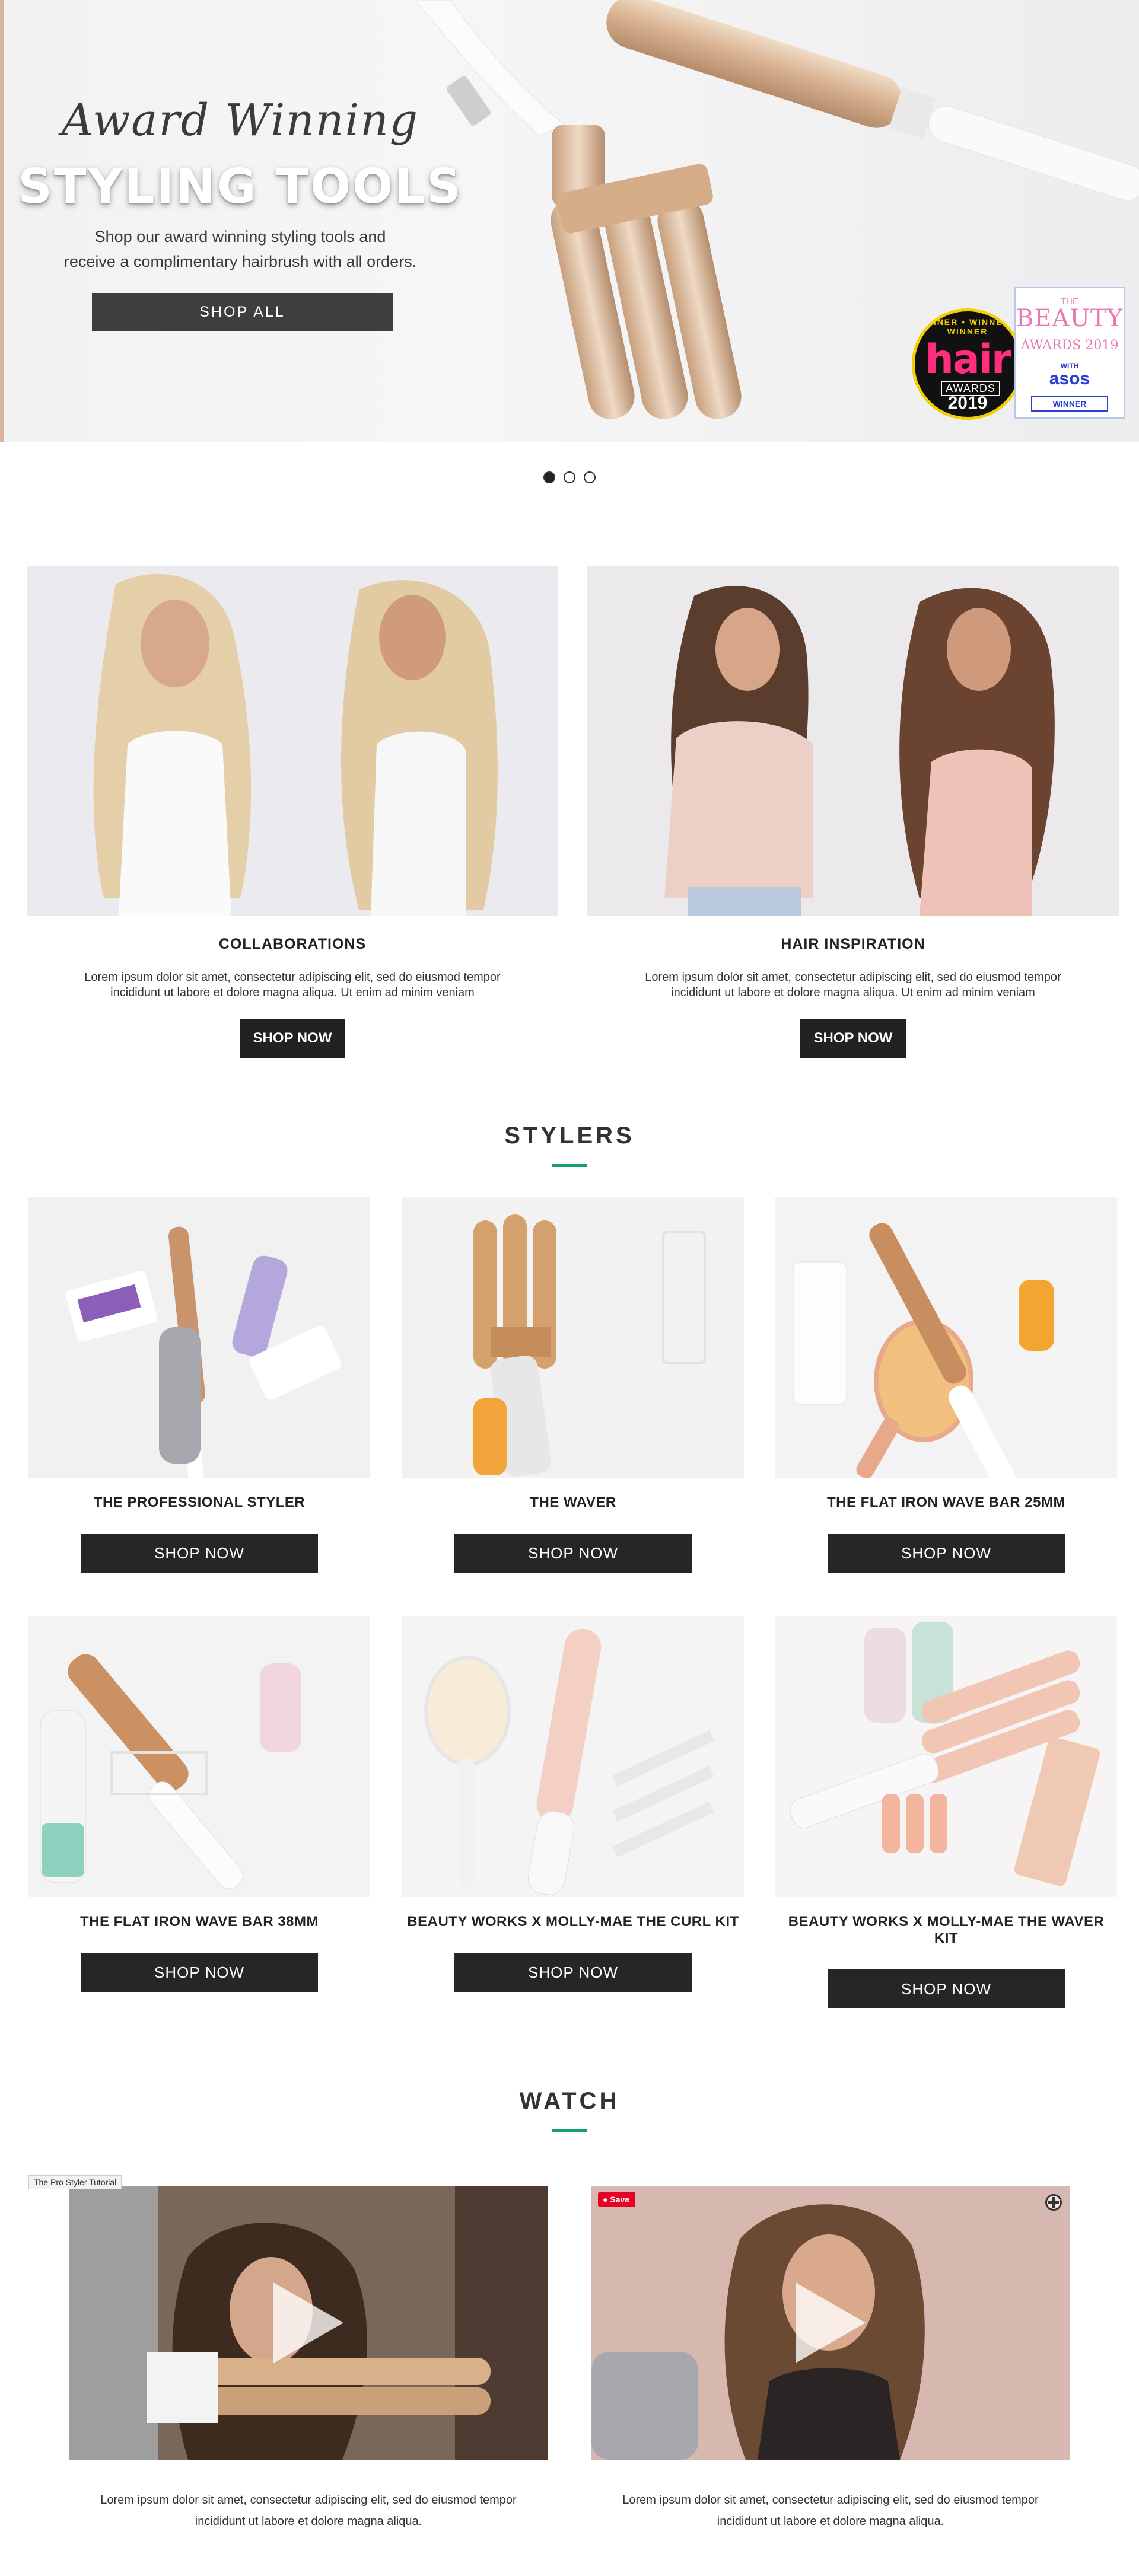 This screenshot has width=1139, height=2576. I want to click on hair-inspiration-photo, so click(853, 741).